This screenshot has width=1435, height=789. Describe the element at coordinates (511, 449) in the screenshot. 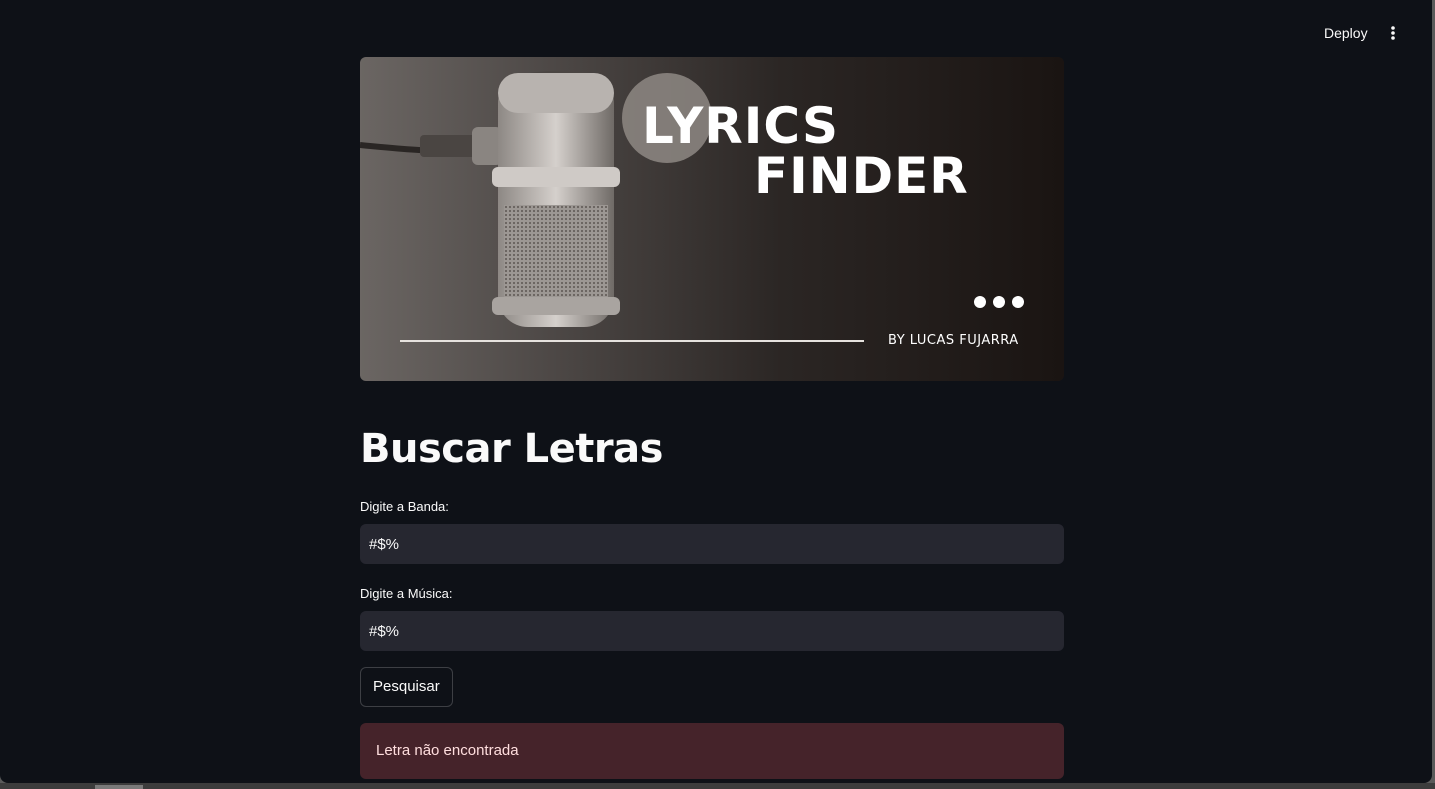

I see `page-title: Buscar Letras` at that location.